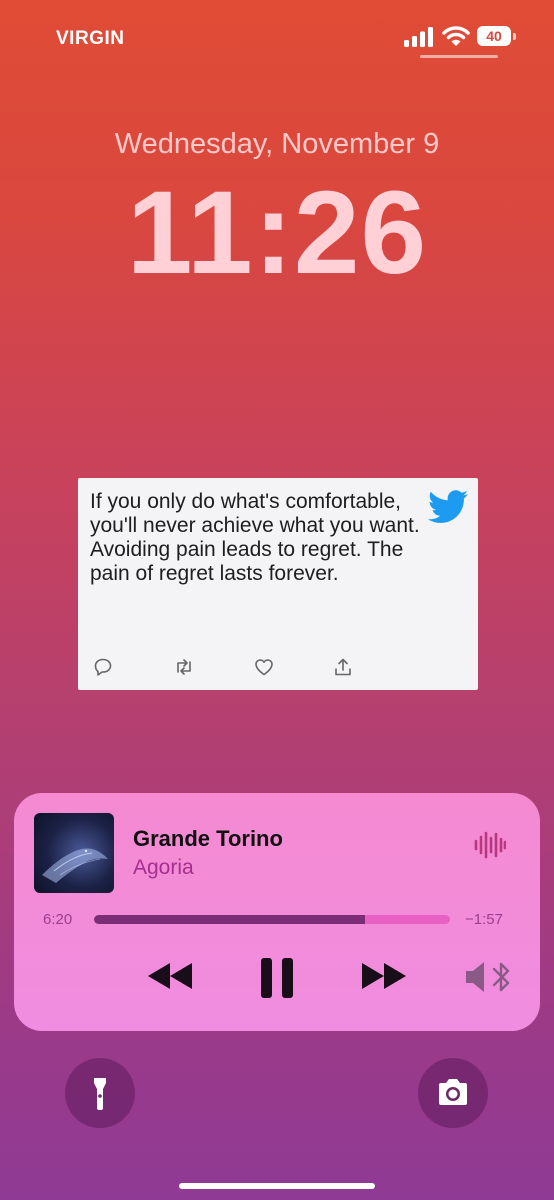 The height and width of the screenshot is (1200, 554). I want to click on flashlight-button, so click(100, 1093).